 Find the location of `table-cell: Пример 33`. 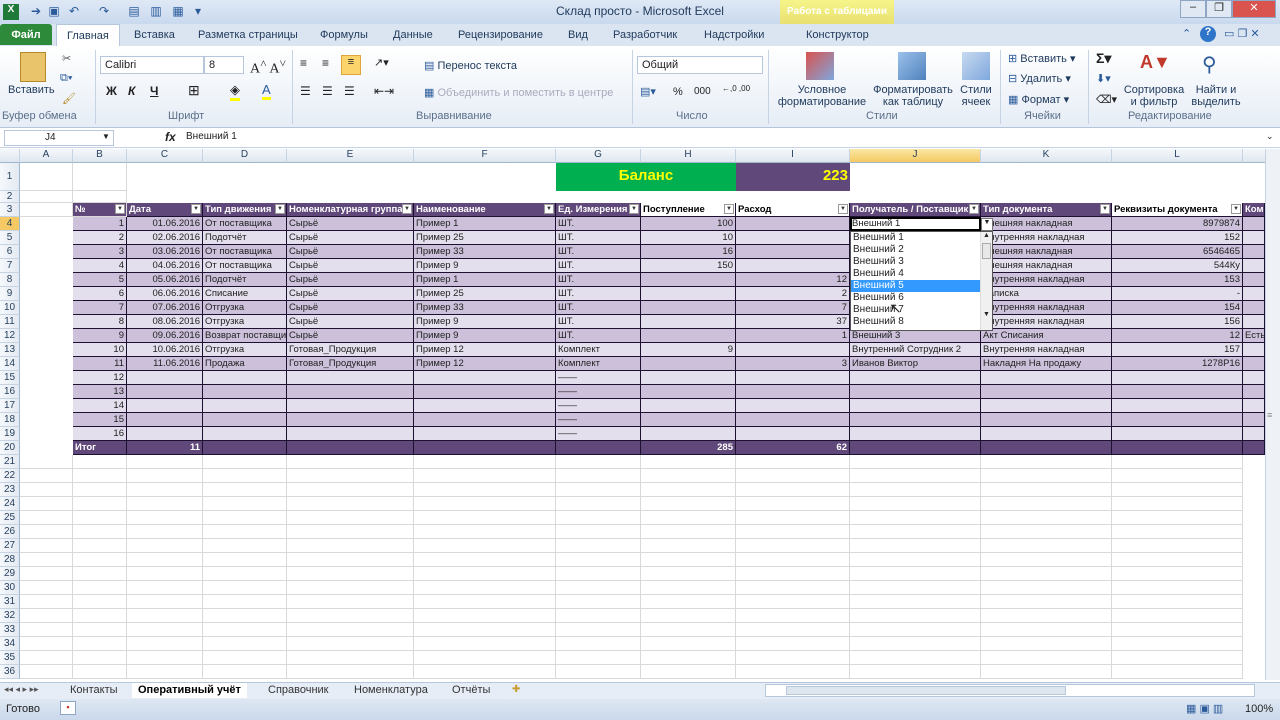

table-cell: Пример 33 is located at coordinates (485, 308).